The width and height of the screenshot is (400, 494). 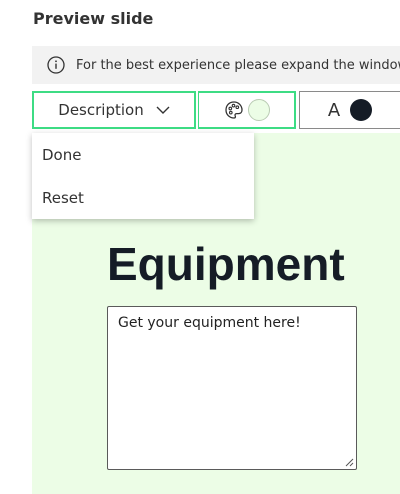 I want to click on text-color-button: A, so click(x=349, y=110).